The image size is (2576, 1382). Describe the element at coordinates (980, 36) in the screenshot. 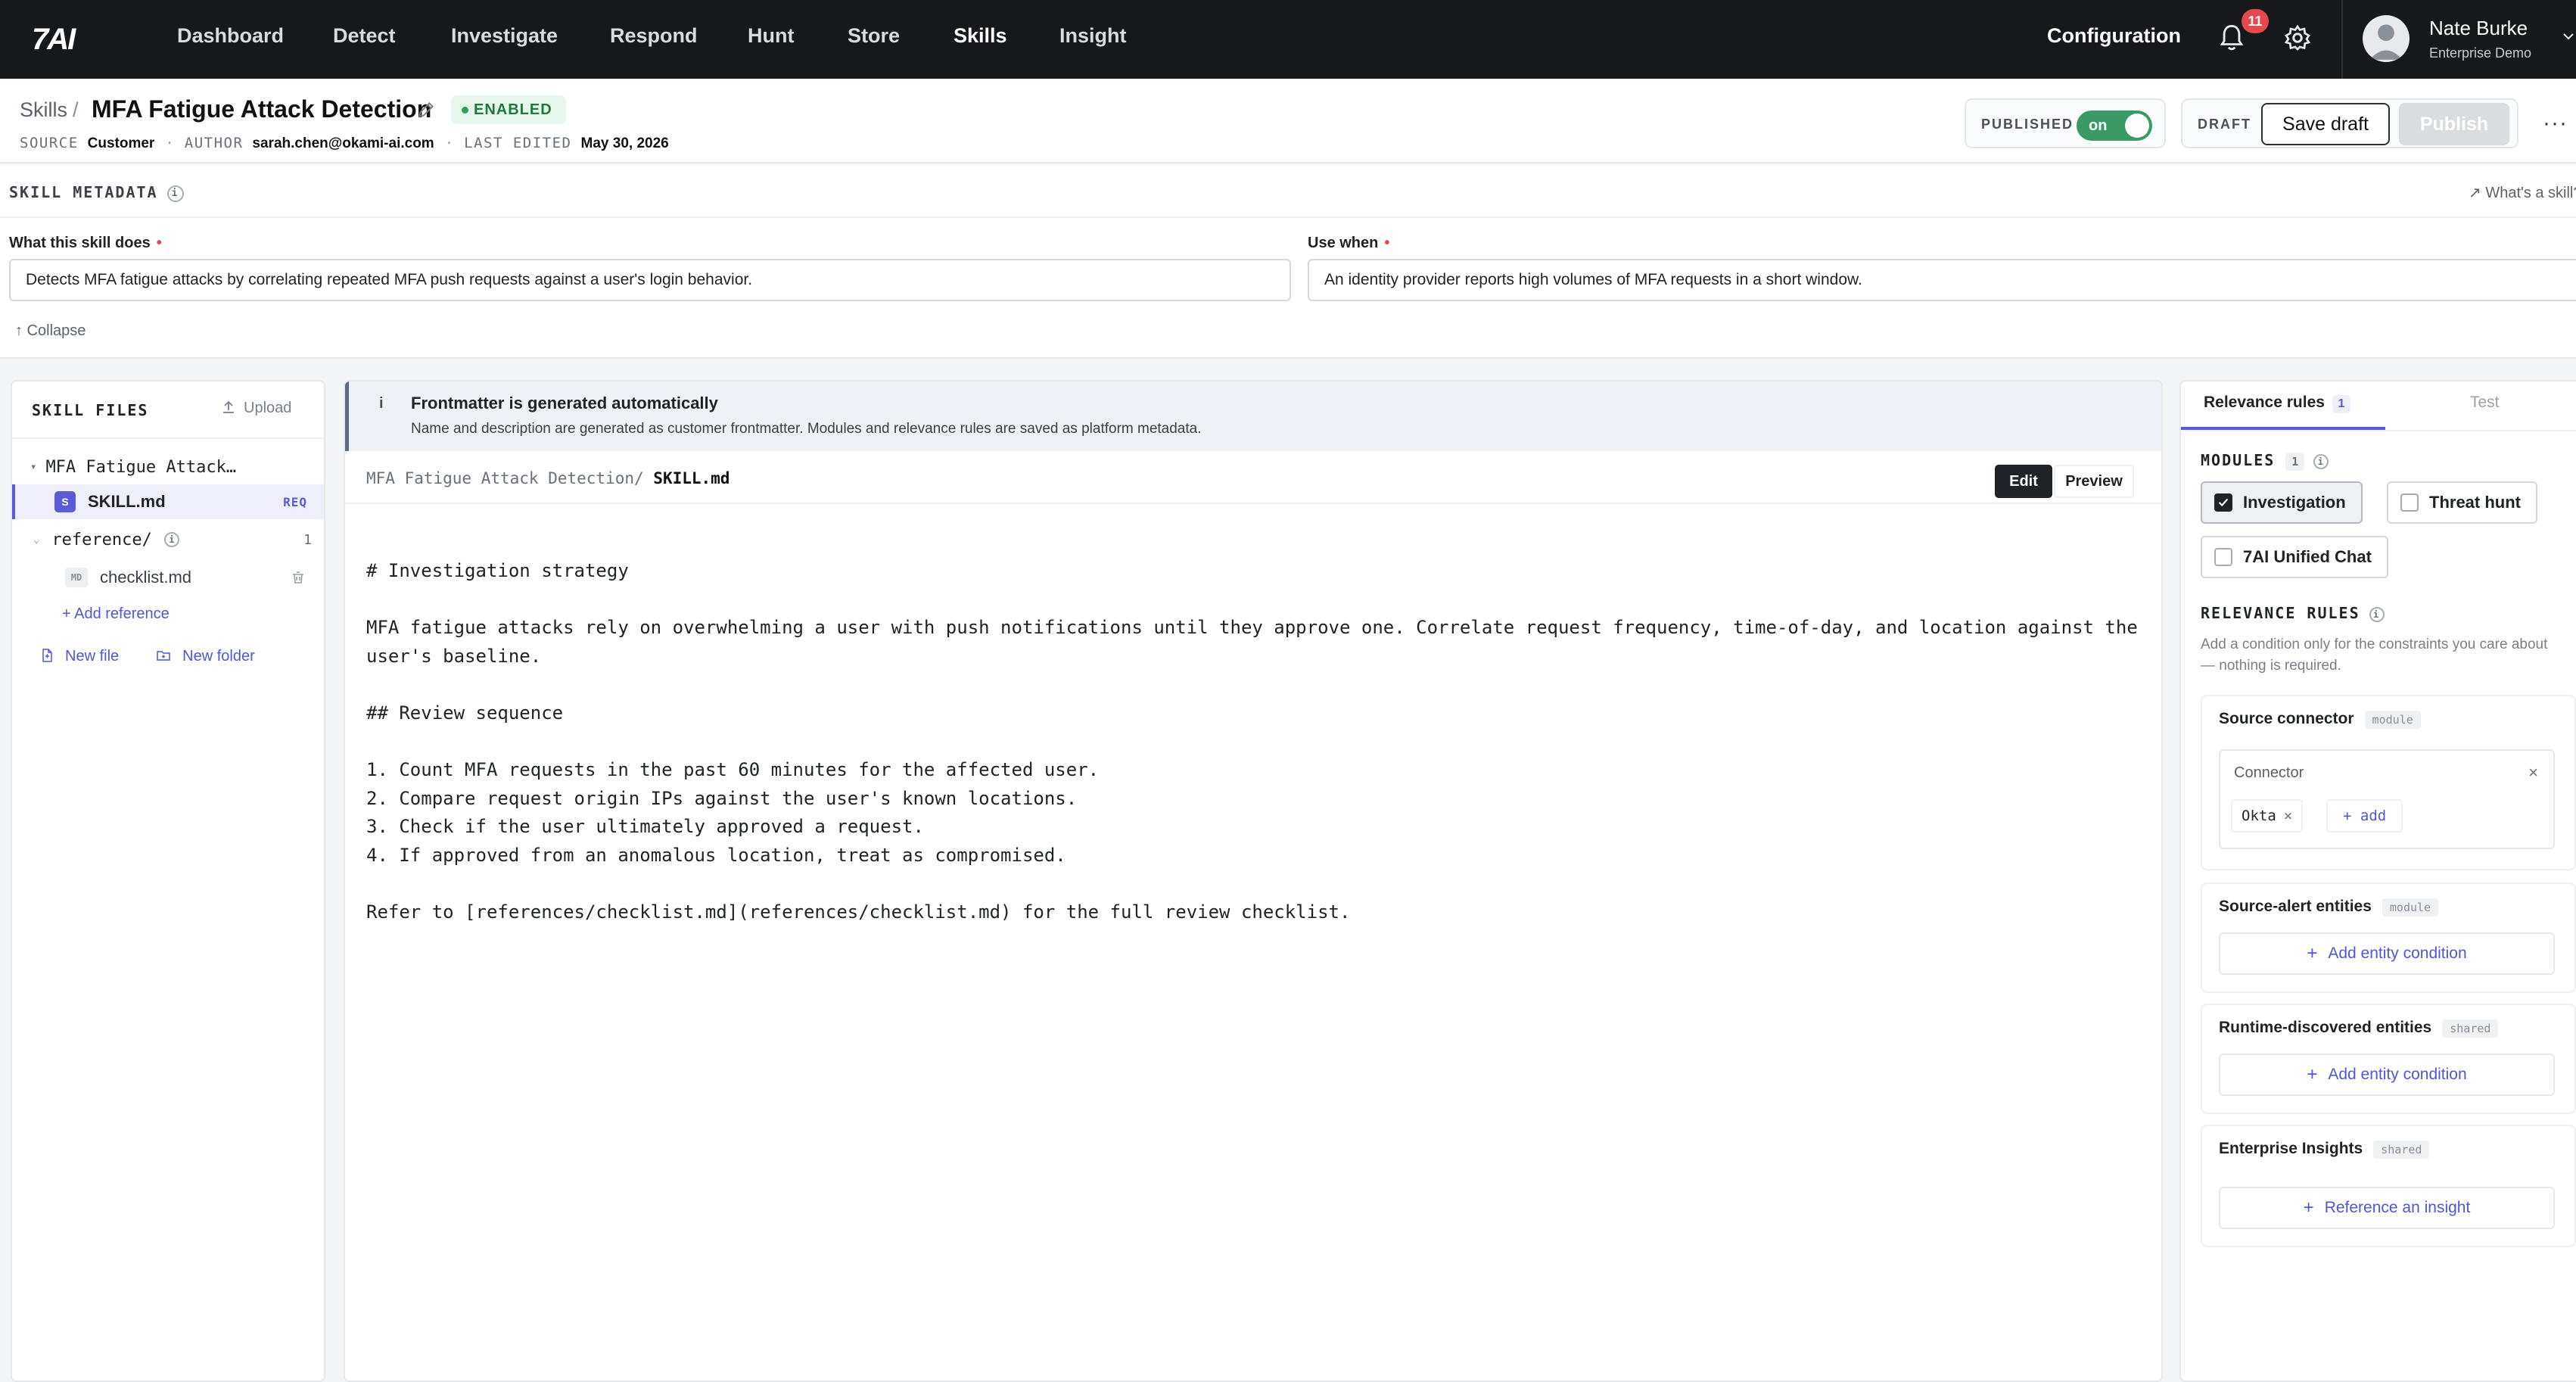

I see `nav-skills: Skills` at that location.